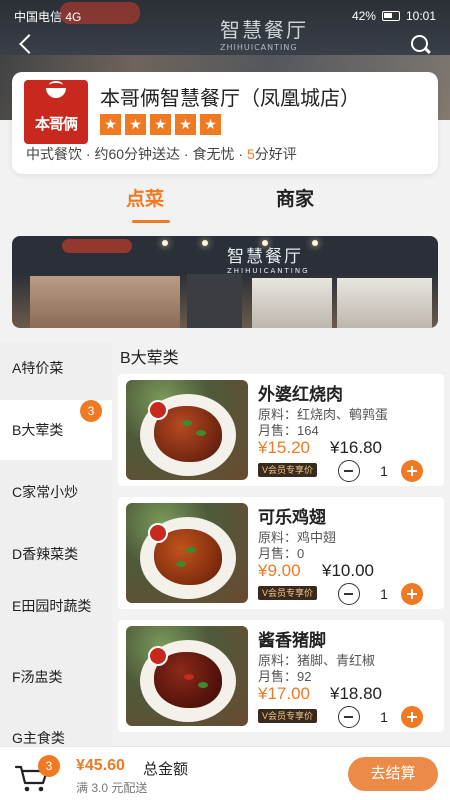 The height and width of the screenshot is (800, 450). Describe the element at coordinates (284, 693) in the screenshot. I see `dish-price: ¥17.00` at that location.